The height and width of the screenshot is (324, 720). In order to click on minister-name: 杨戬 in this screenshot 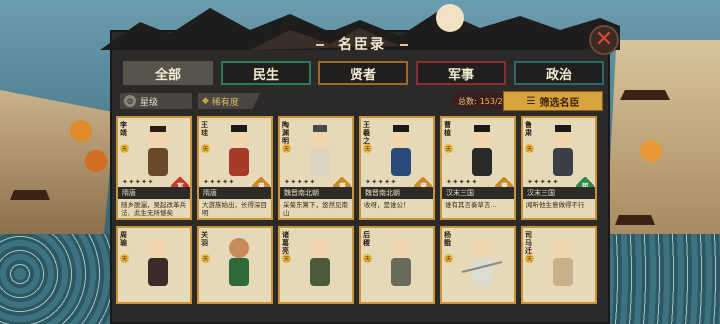, I will do `click(447, 239)`.